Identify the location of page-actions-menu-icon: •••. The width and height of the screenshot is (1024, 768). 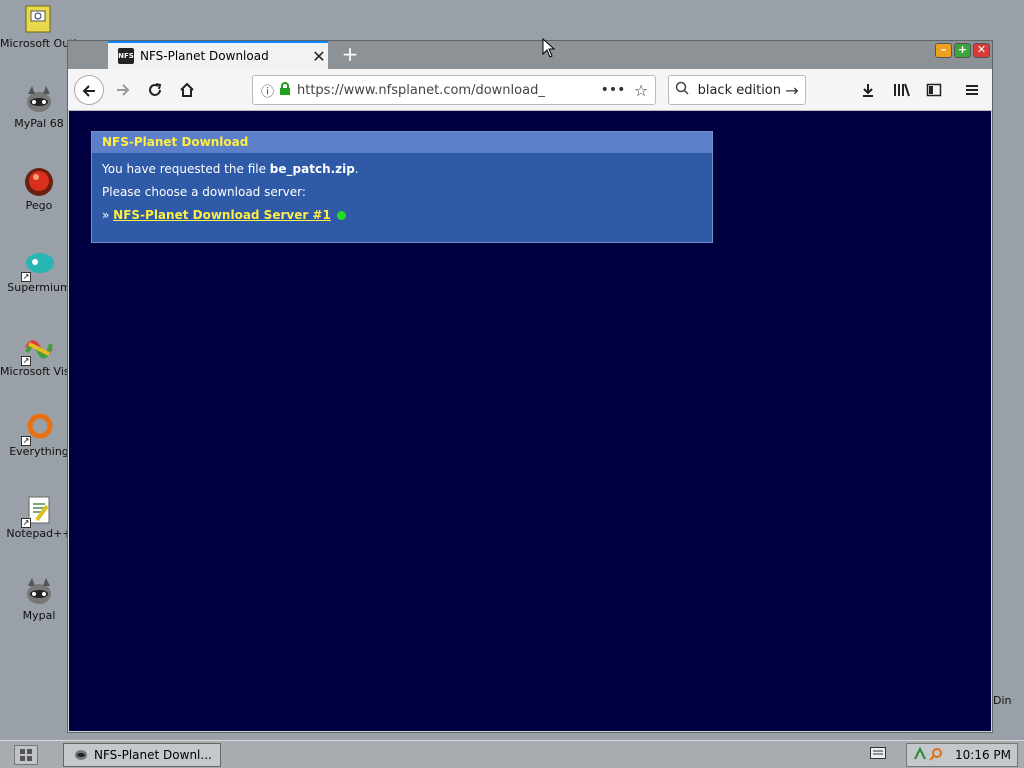
(613, 90).